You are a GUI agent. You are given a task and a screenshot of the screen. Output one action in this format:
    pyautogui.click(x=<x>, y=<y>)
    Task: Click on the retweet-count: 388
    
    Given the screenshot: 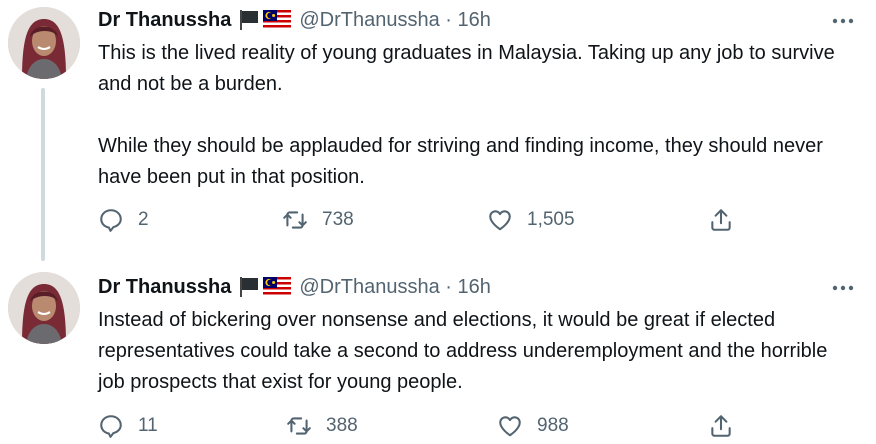 What is the action you would take?
    pyautogui.click(x=342, y=425)
    